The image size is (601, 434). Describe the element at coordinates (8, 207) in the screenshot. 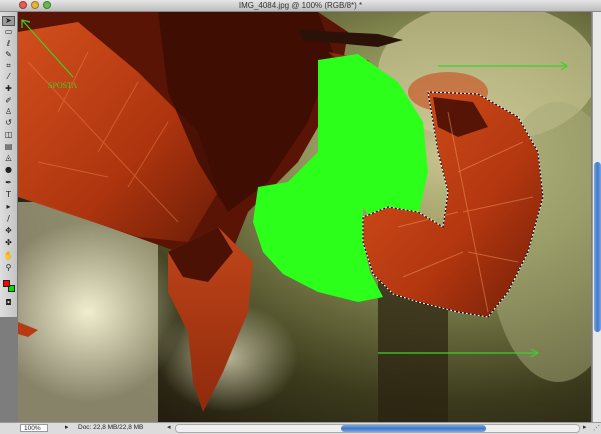

I see `path-selection-tool-icon: ▸` at that location.